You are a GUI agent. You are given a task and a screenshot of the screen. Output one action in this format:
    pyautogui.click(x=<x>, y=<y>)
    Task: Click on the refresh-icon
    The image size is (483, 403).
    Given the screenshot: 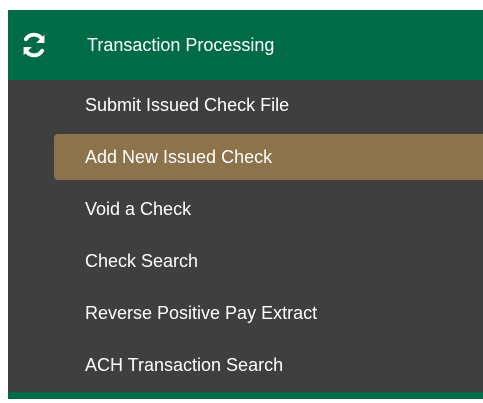 What is the action you would take?
    pyautogui.click(x=34, y=45)
    